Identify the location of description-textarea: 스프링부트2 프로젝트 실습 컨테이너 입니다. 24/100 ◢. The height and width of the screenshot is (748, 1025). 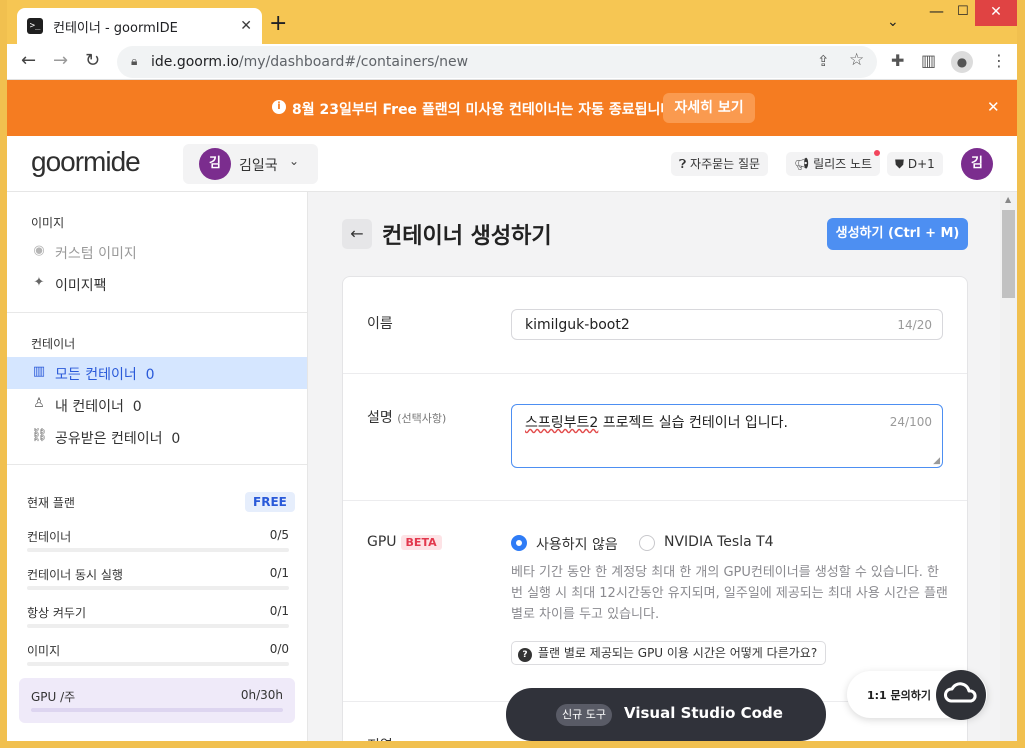
(727, 436).